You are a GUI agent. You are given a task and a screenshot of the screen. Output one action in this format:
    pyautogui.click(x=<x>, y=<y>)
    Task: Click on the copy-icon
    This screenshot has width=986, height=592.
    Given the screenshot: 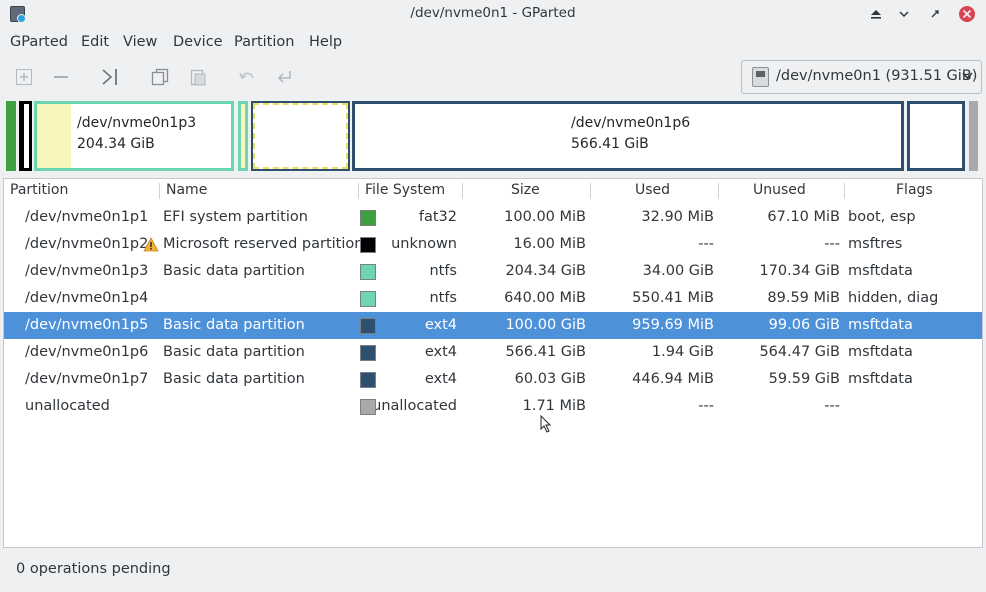 What is the action you would take?
    pyautogui.click(x=160, y=77)
    